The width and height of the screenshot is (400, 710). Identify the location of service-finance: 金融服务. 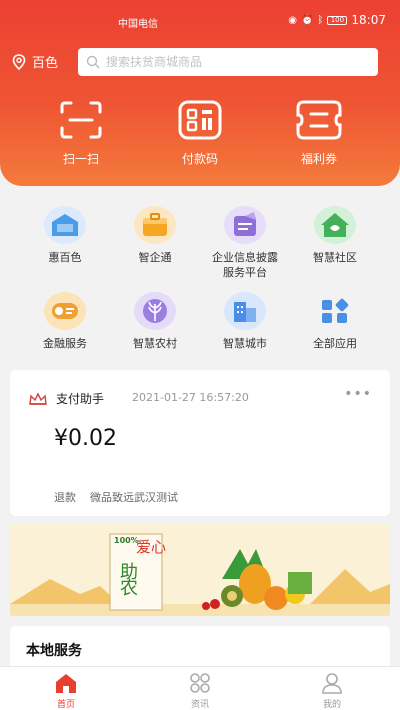
(65, 321).